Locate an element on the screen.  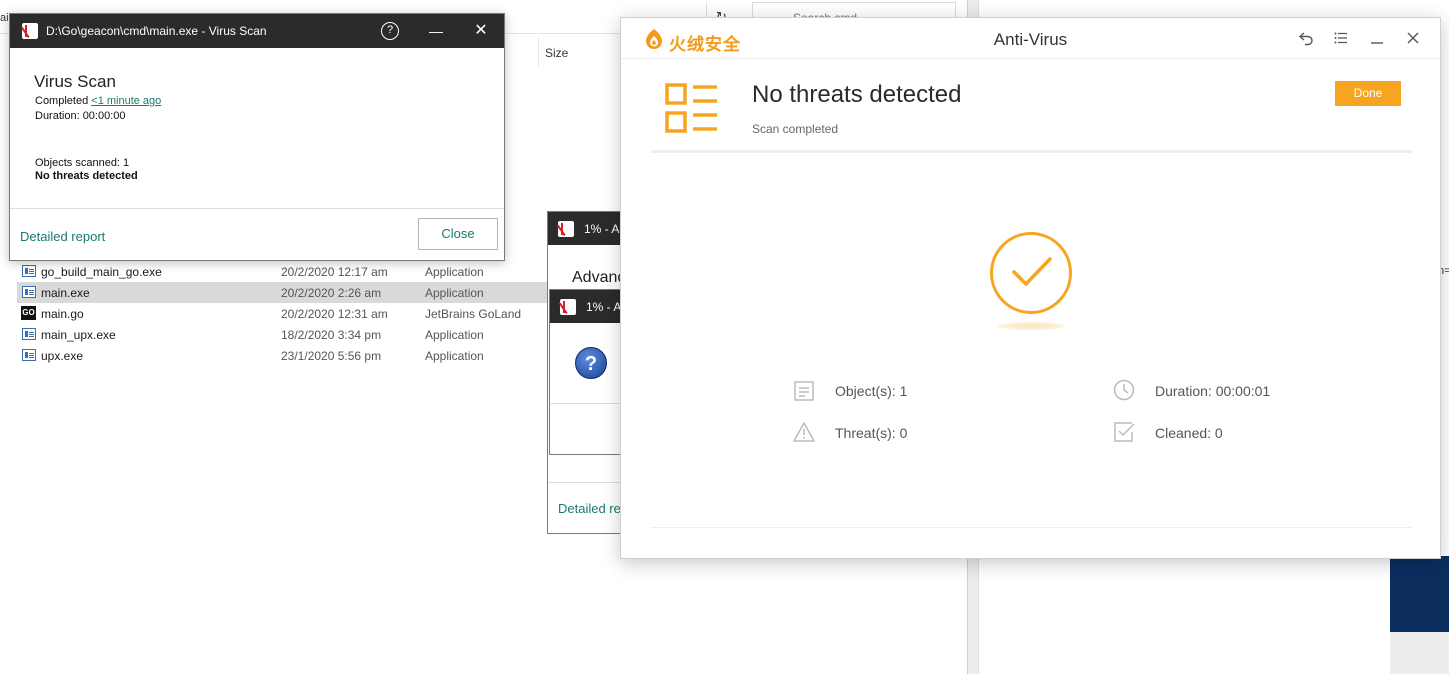
detailed-report-link: Detailed re is located at coordinates (589, 508).